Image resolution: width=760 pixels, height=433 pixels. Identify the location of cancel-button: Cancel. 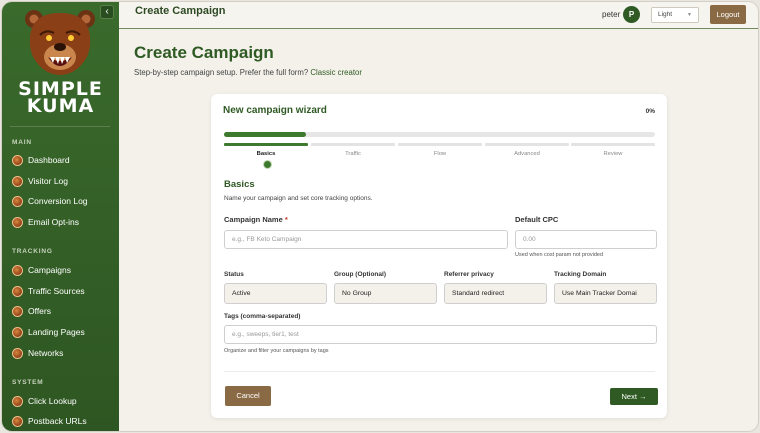
(248, 396).